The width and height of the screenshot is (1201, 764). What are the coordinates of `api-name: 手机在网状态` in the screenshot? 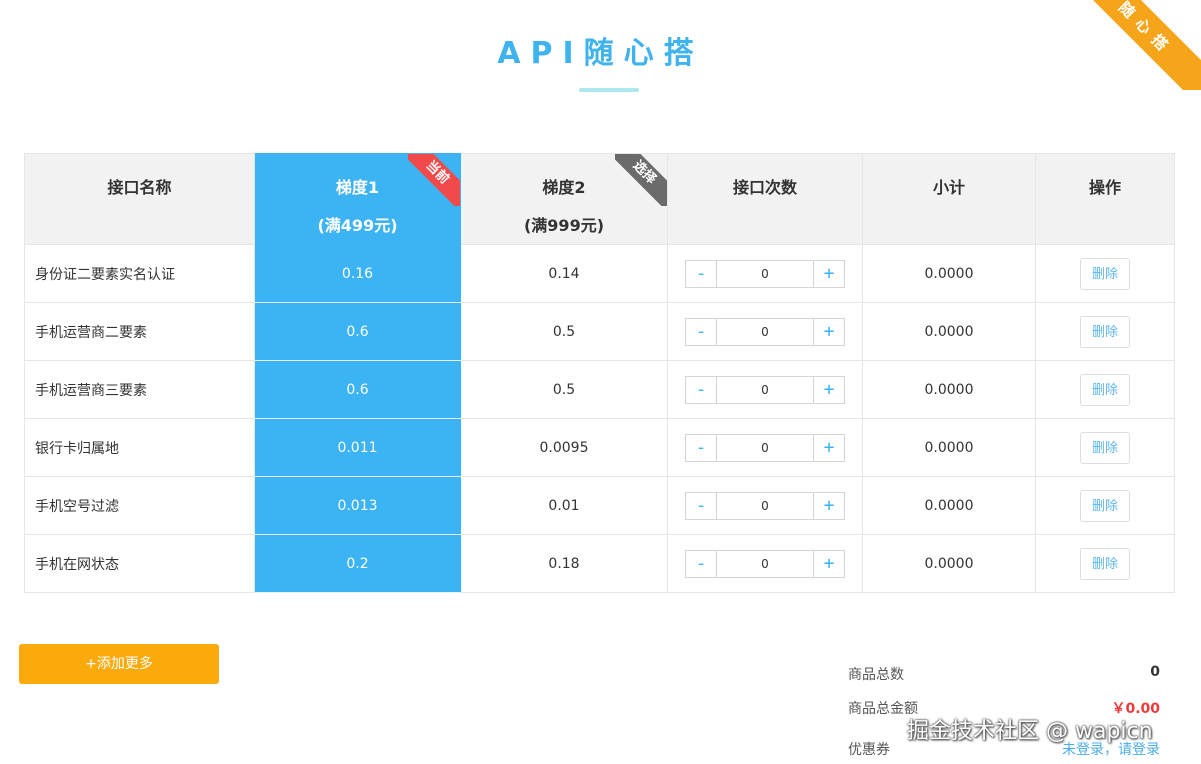 It's located at (139, 563).